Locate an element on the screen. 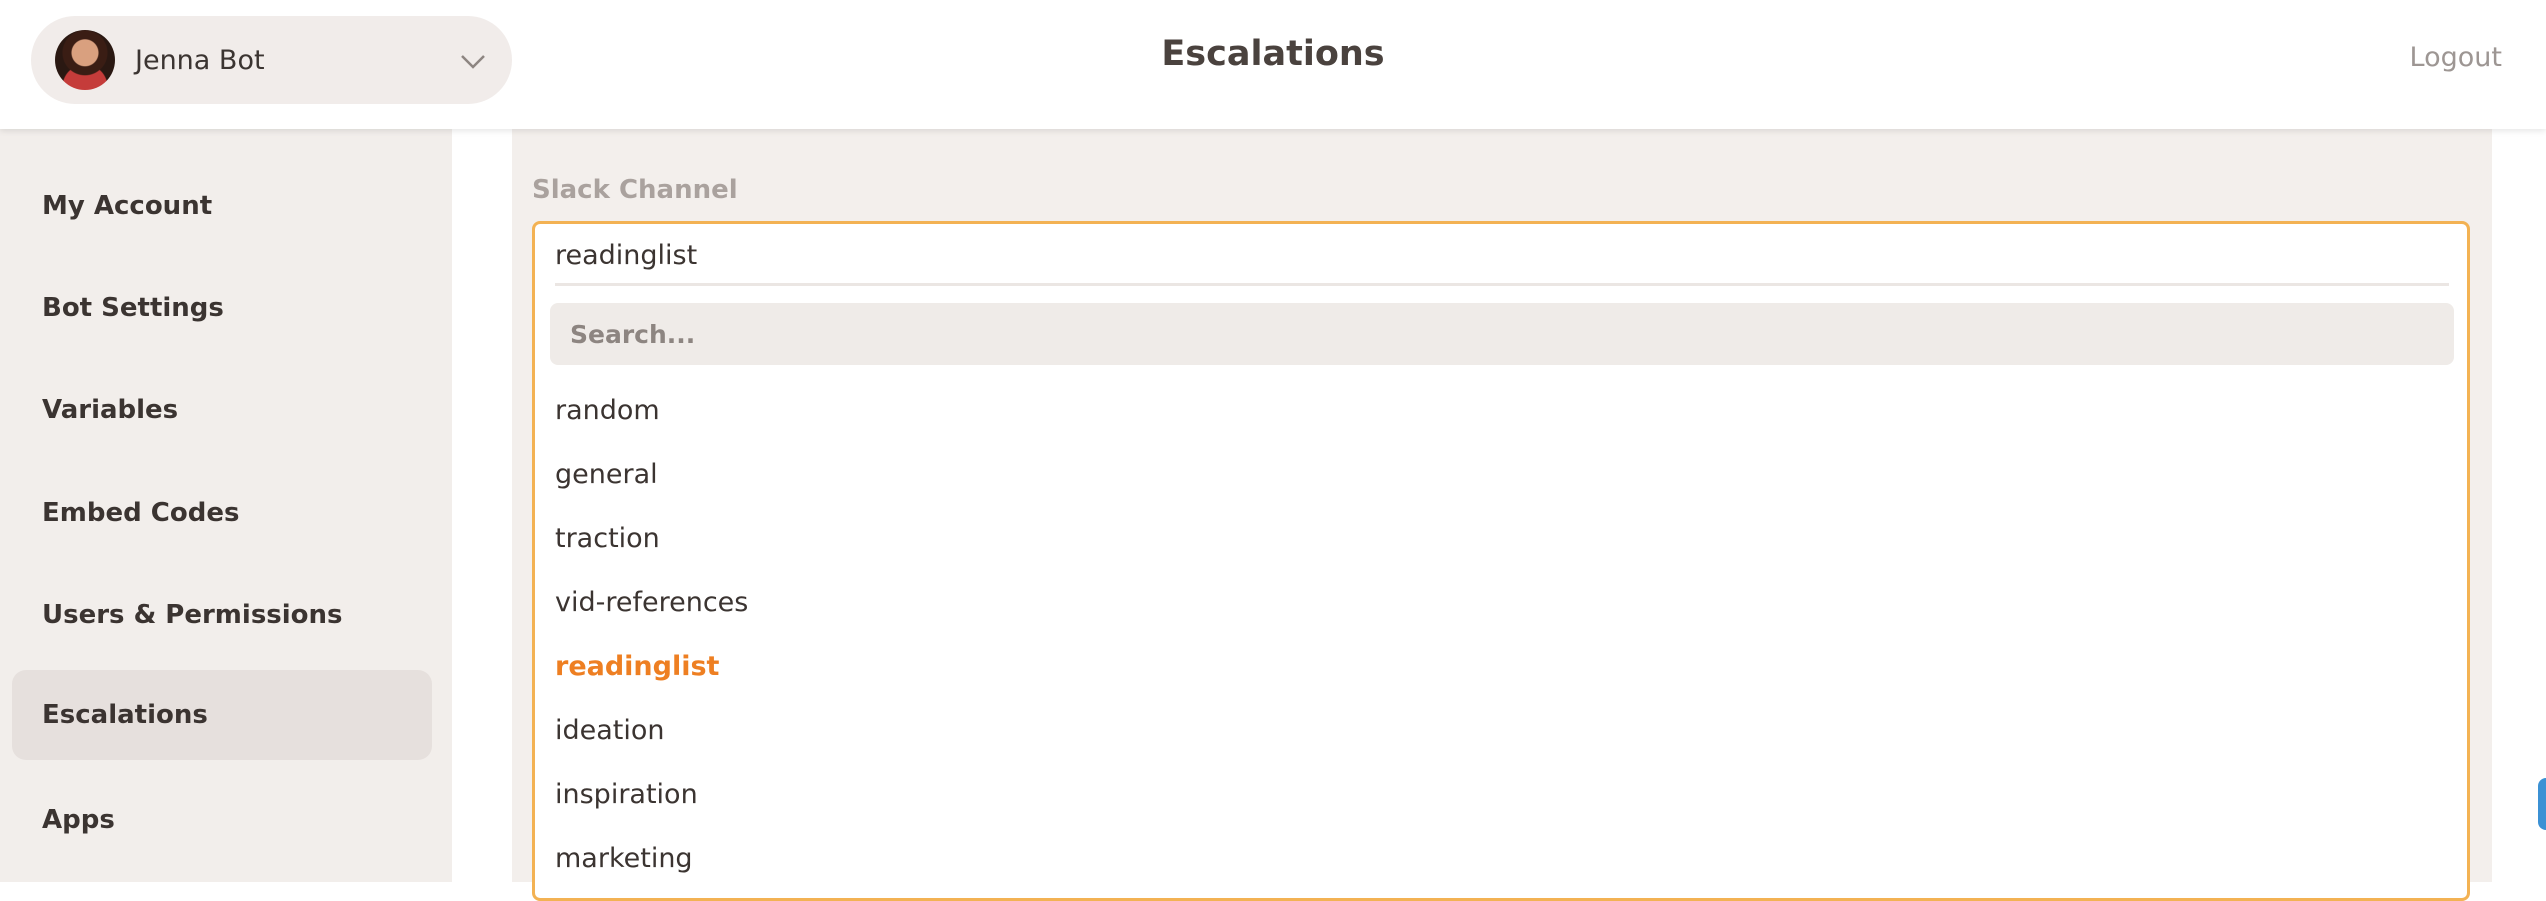 The width and height of the screenshot is (2546, 901). sidebar-item-embed-codes: Embed Codes is located at coordinates (222, 513).